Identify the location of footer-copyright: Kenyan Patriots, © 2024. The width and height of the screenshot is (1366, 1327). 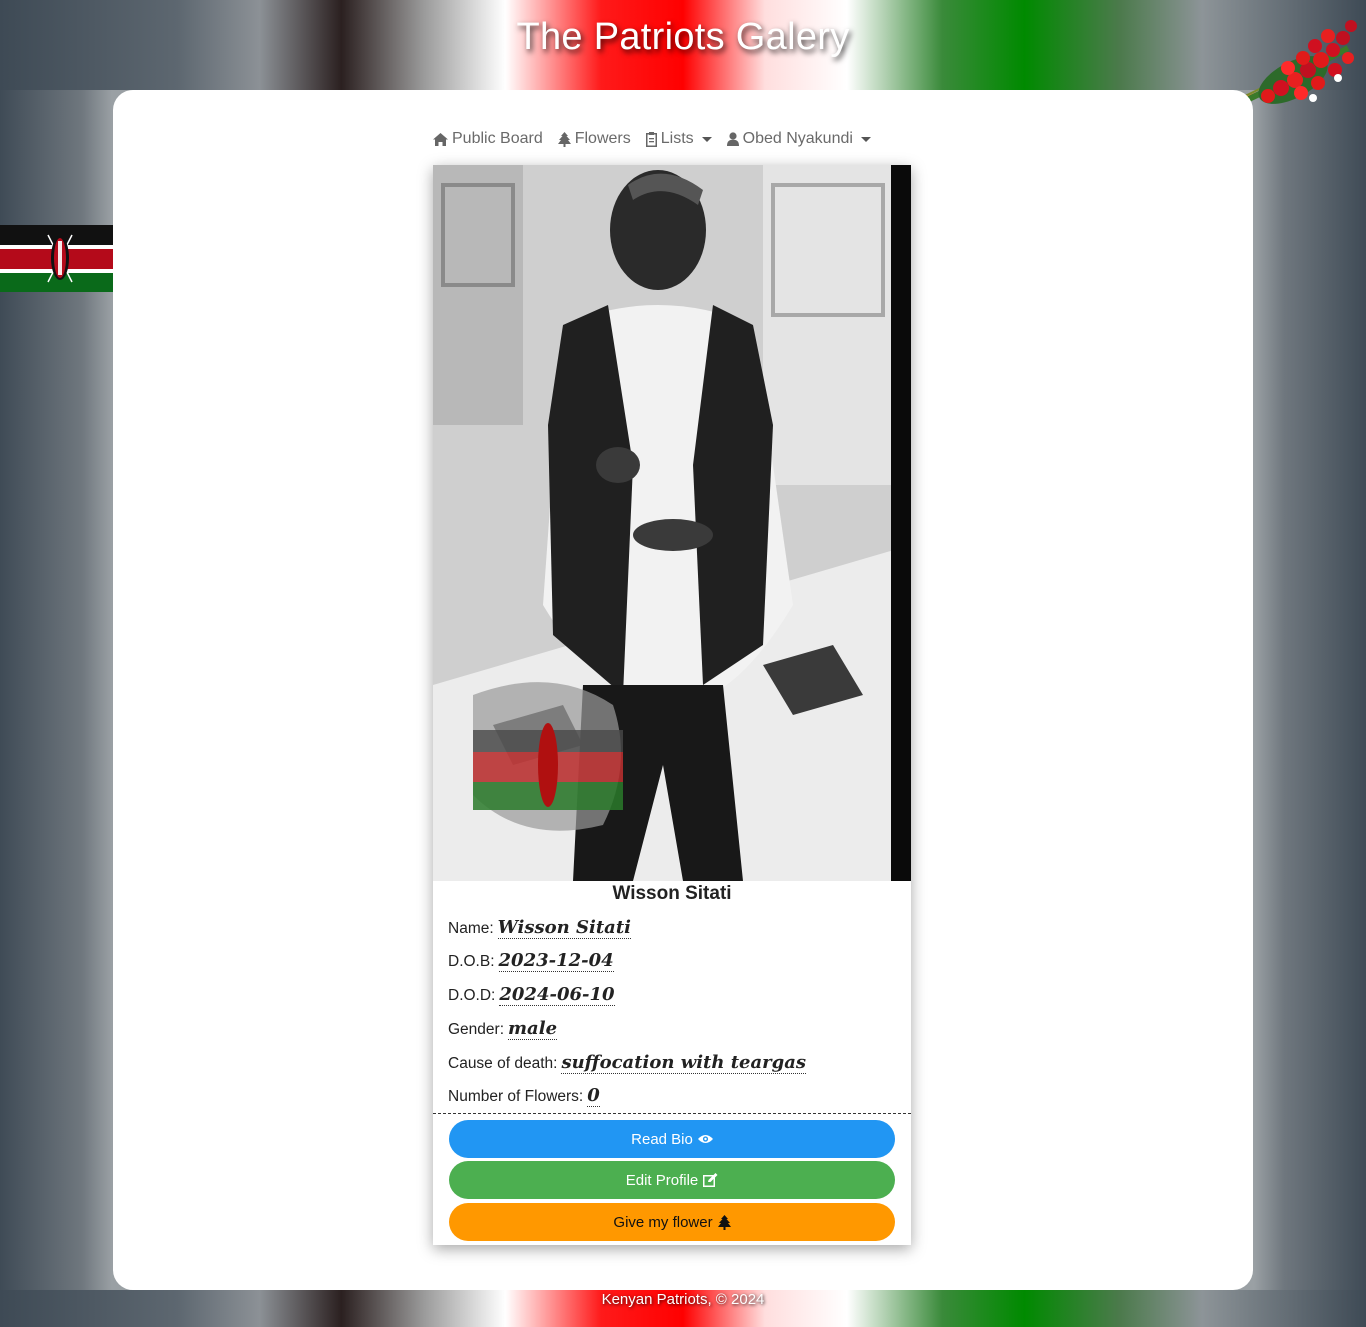
(683, 1299).